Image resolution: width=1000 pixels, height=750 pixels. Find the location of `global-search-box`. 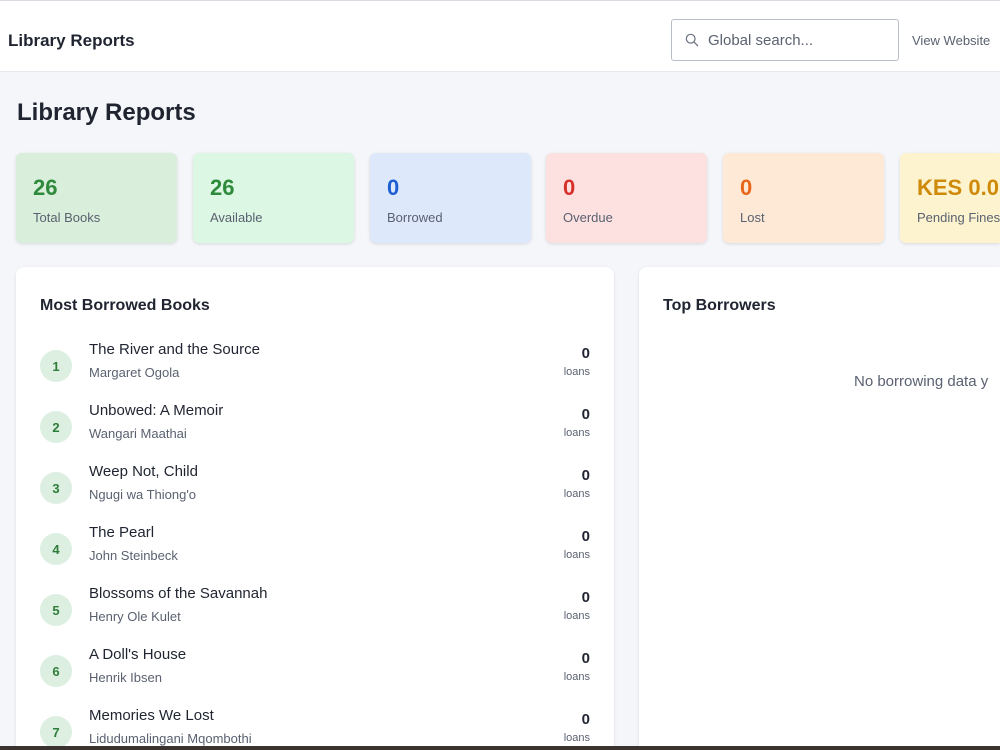

global-search-box is located at coordinates (785, 40).